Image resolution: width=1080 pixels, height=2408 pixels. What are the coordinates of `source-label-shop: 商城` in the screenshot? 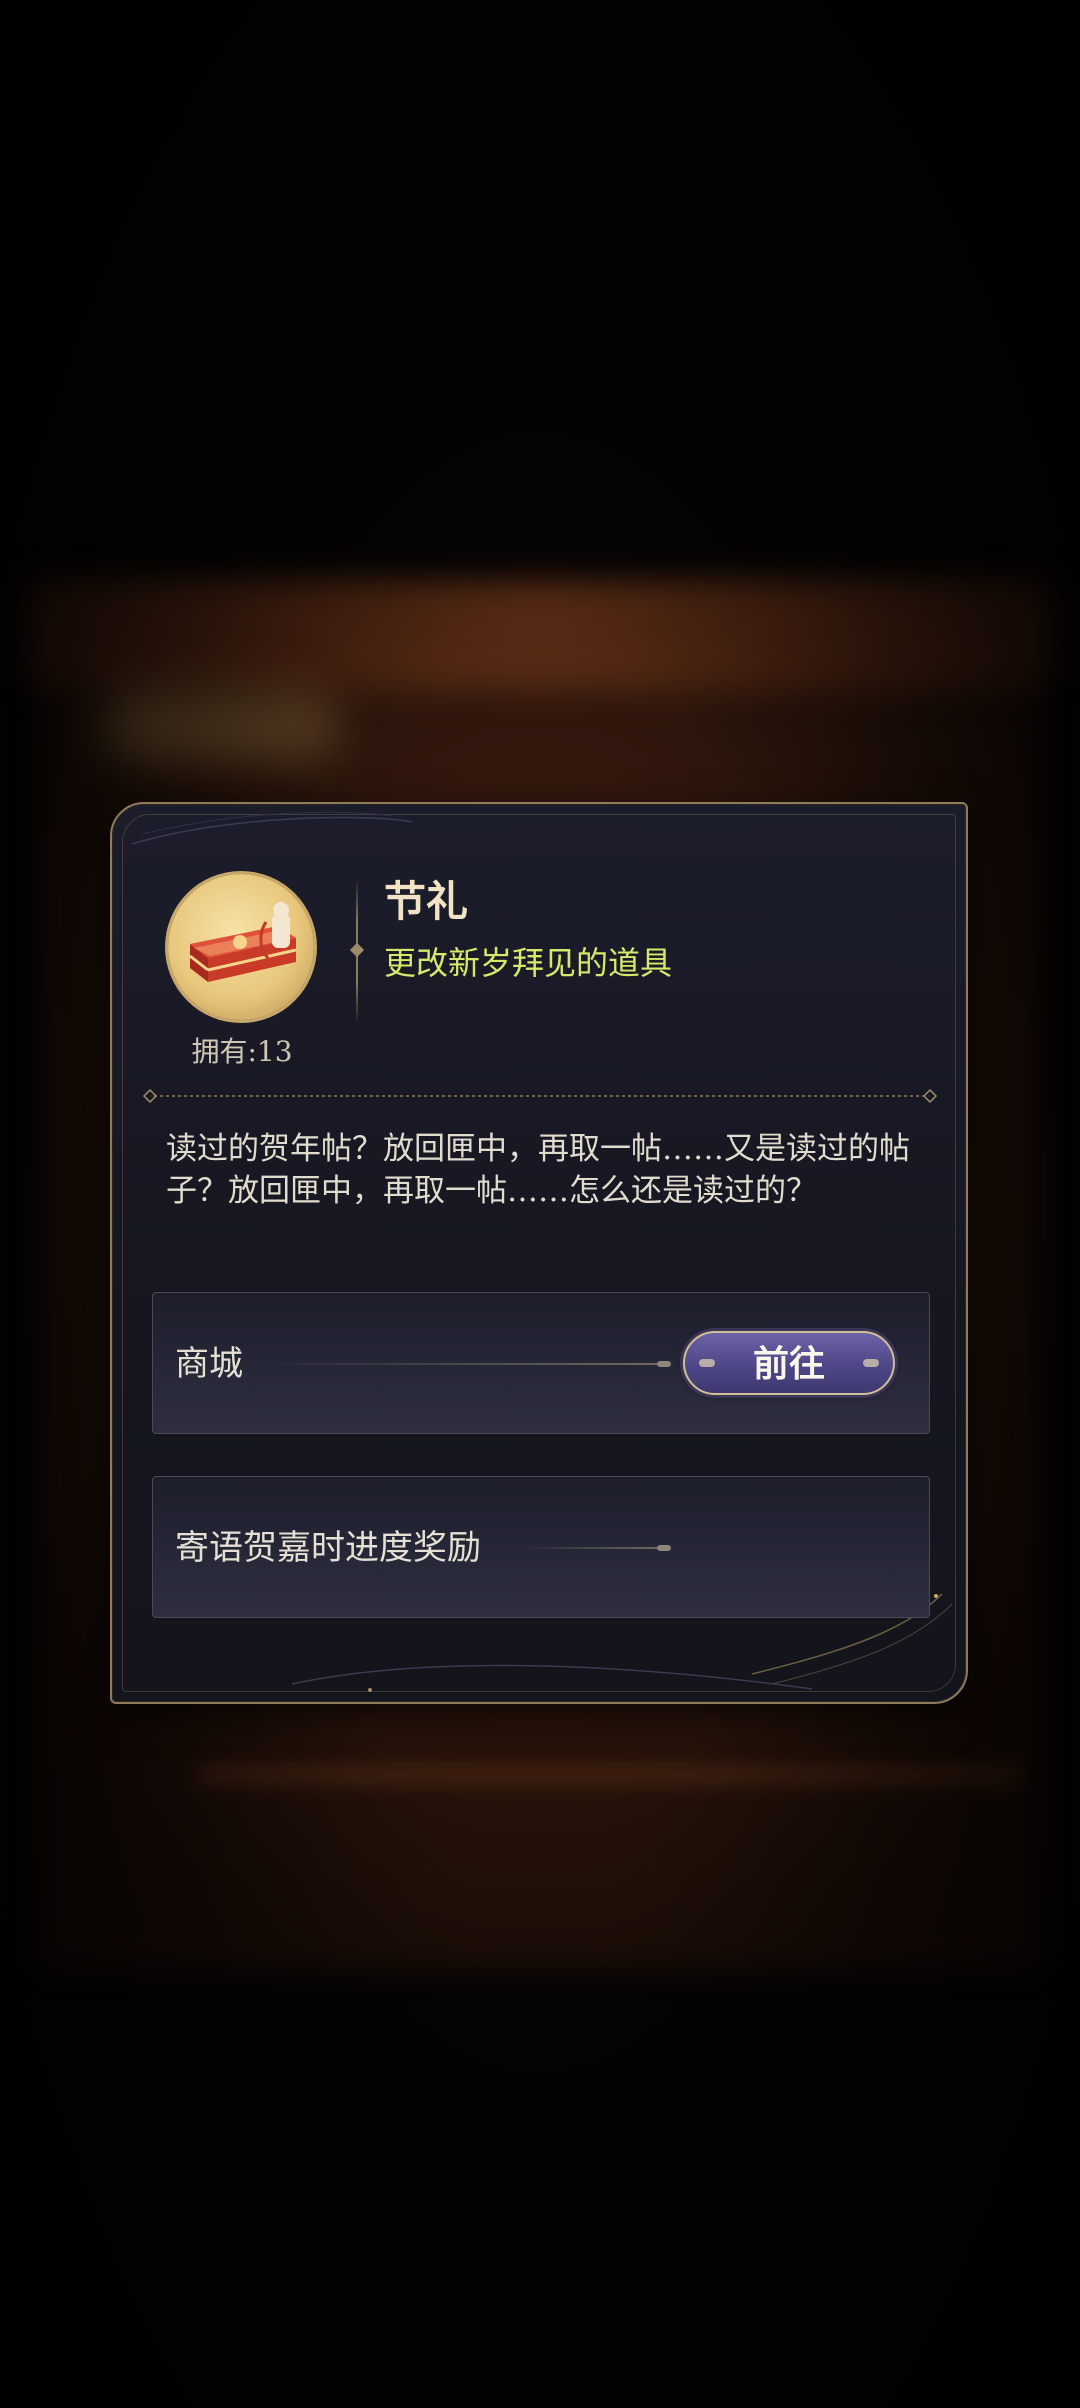 It's located at (209, 1364).